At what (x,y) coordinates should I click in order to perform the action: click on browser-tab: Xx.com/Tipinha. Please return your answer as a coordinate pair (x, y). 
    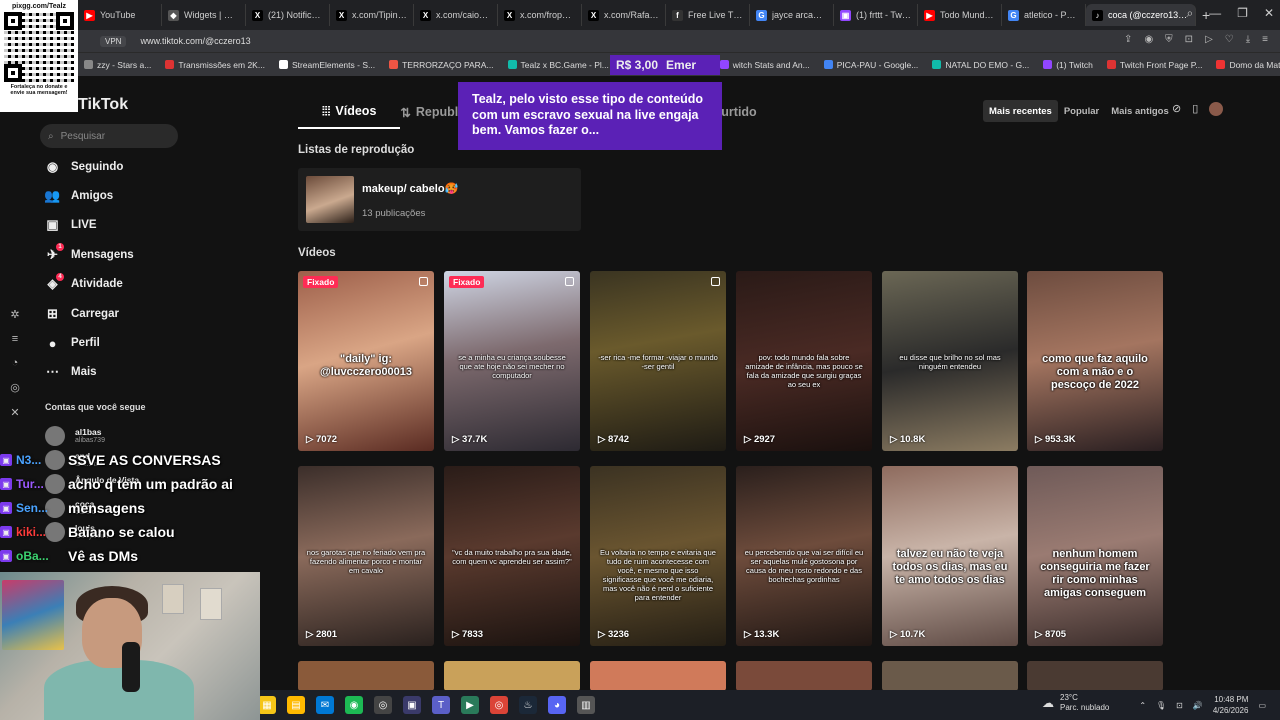
    Looking at the image, I should click on (372, 15).